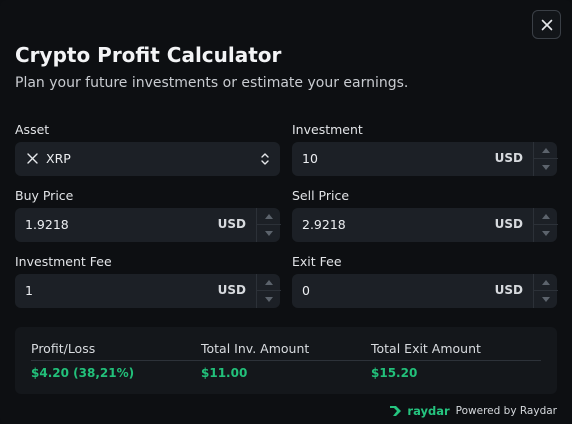 The image size is (572, 424). Describe the element at coordinates (394, 373) in the screenshot. I see `total-exit-value: $15.20` at that location.